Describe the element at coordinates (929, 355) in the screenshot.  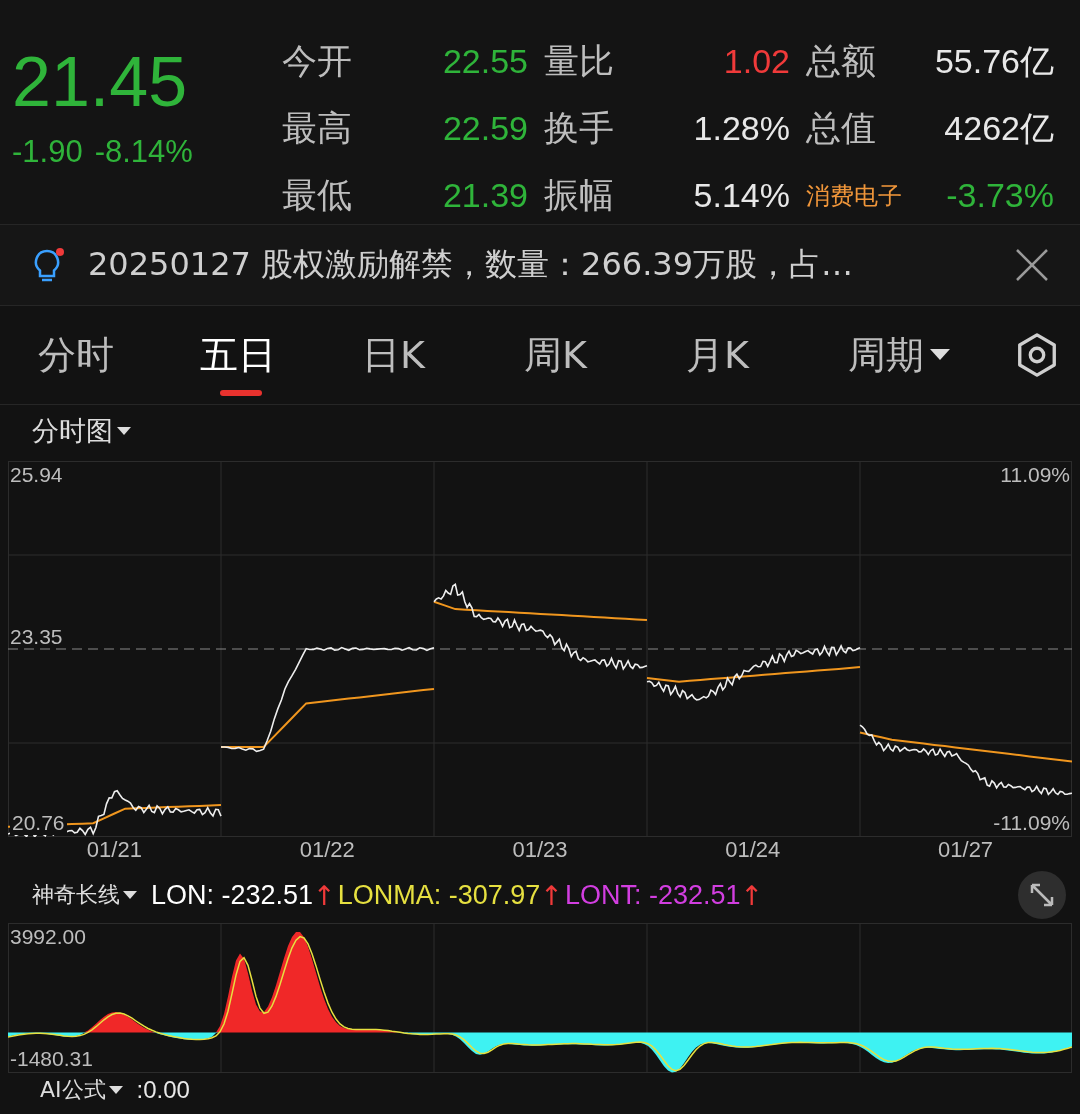
I see `period-dropdown: 周期` at that location.